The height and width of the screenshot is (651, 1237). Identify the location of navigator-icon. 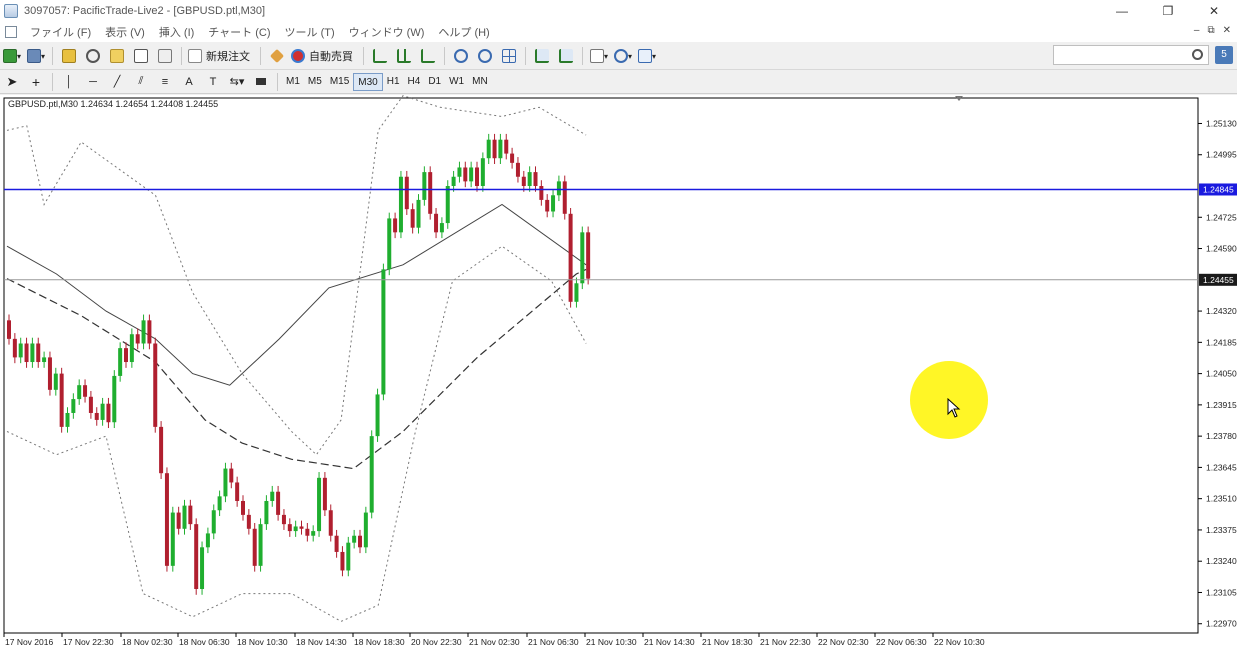
(117, 56).